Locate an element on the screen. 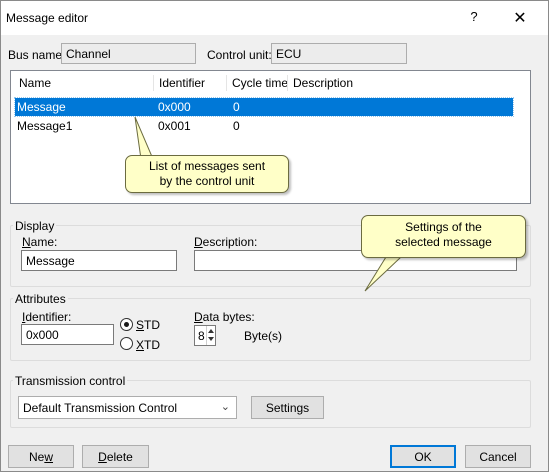  settings-callout-line2: selected message is located at coordinates (443, 242).